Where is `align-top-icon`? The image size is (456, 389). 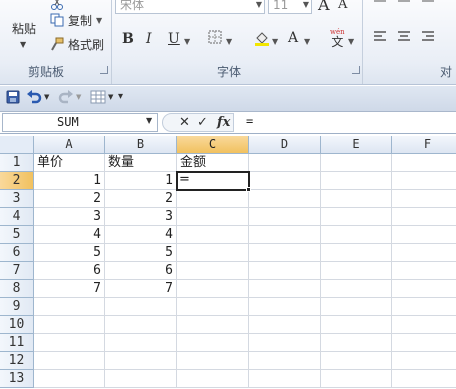
align-top-icon is located at coordinates (380, 6).